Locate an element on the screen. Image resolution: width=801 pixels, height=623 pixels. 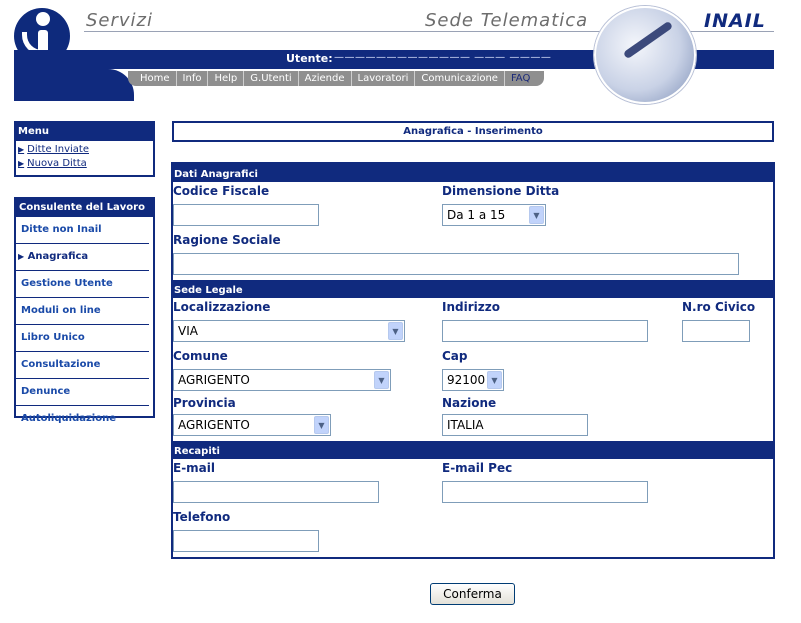
ragione-sociale-value is located at coordinates (178, 265).